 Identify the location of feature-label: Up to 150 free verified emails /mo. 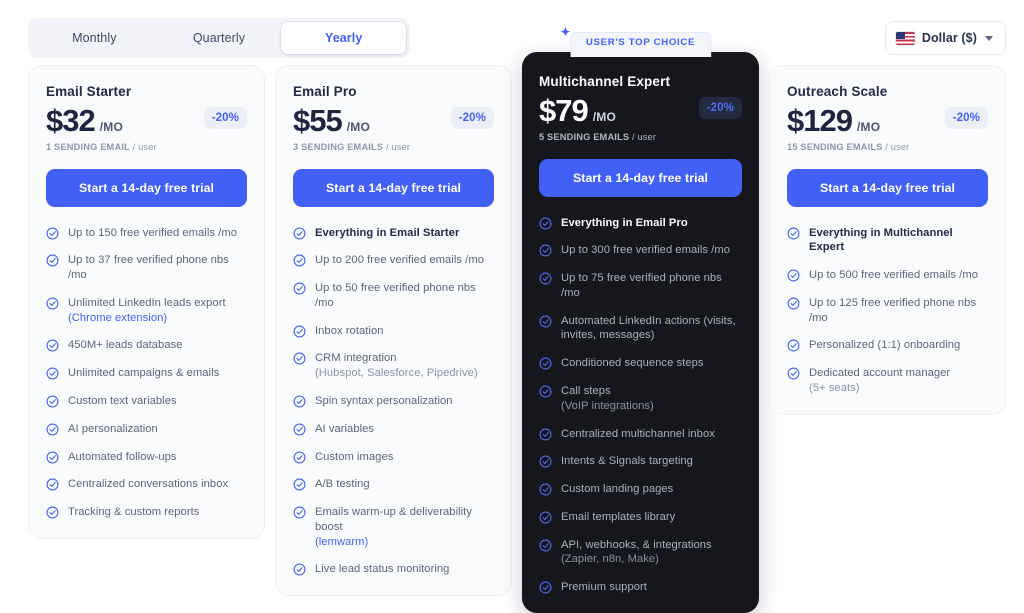
(152, 232).